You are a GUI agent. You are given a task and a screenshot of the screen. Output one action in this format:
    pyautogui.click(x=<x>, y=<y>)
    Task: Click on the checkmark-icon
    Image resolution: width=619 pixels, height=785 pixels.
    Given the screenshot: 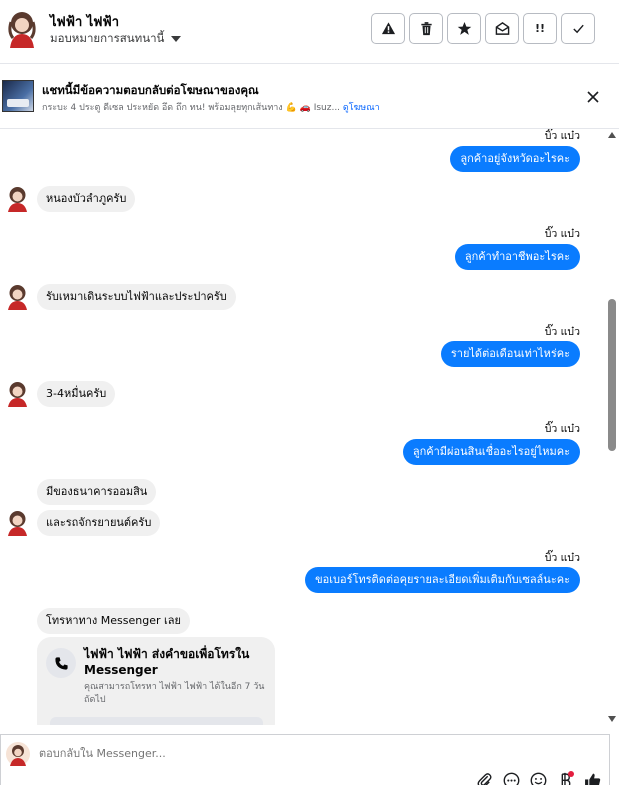 What is the action you would take?
    pyautogui.click(x=578, y=29)
    